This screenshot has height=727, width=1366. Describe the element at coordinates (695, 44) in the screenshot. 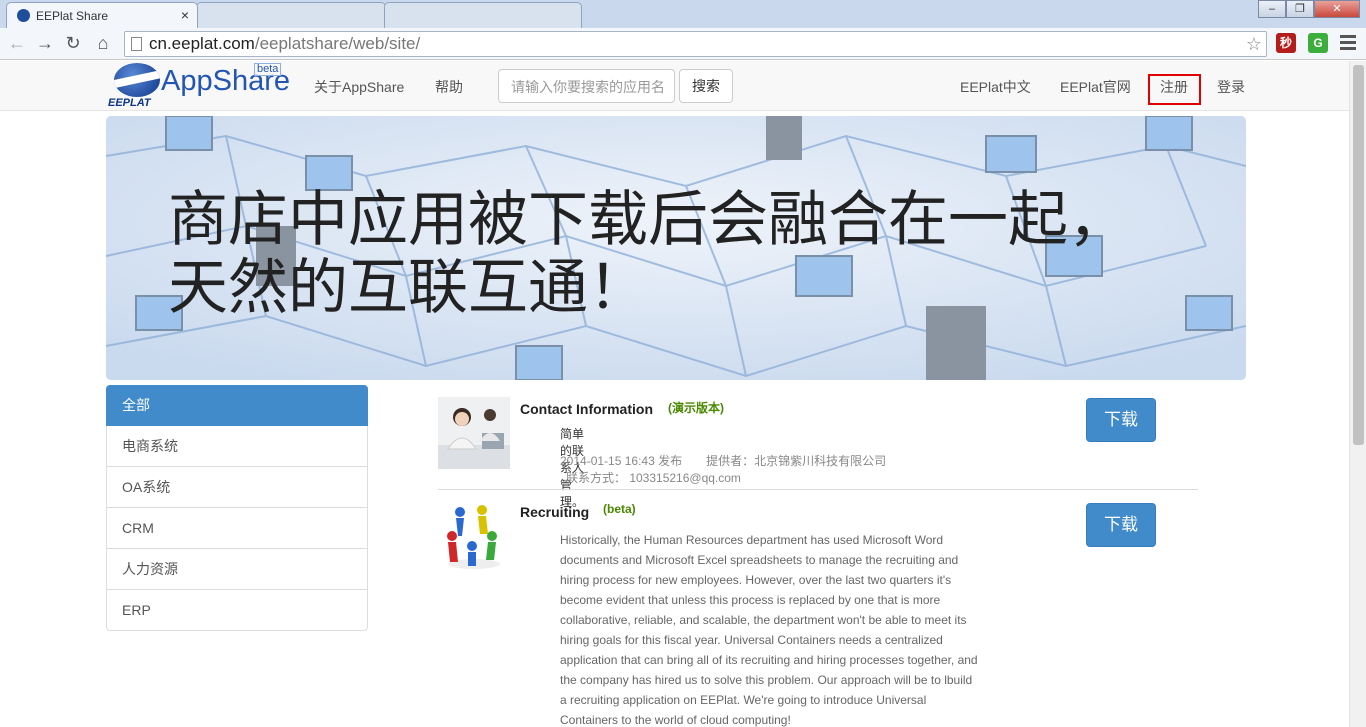

I see `address-bar: cn.eeplat.com/eeplatshare/web/site/ ☆` at that location.